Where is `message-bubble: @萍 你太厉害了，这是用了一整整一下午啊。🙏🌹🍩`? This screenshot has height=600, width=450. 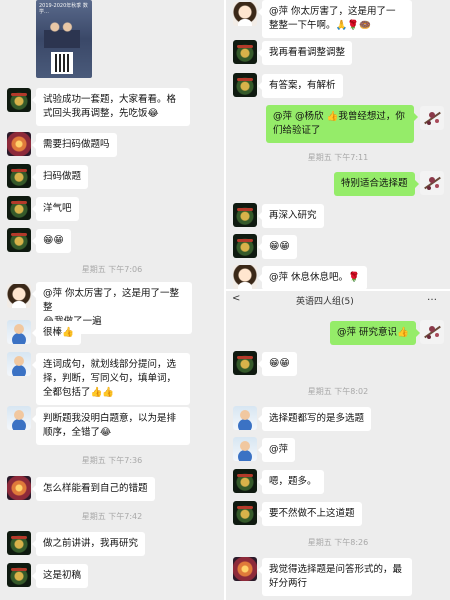
message-bubble: @萍 你太厉害了，这是用了一整整一下午啊。🙏🌹🍩 is located at coordinates (335, 19).